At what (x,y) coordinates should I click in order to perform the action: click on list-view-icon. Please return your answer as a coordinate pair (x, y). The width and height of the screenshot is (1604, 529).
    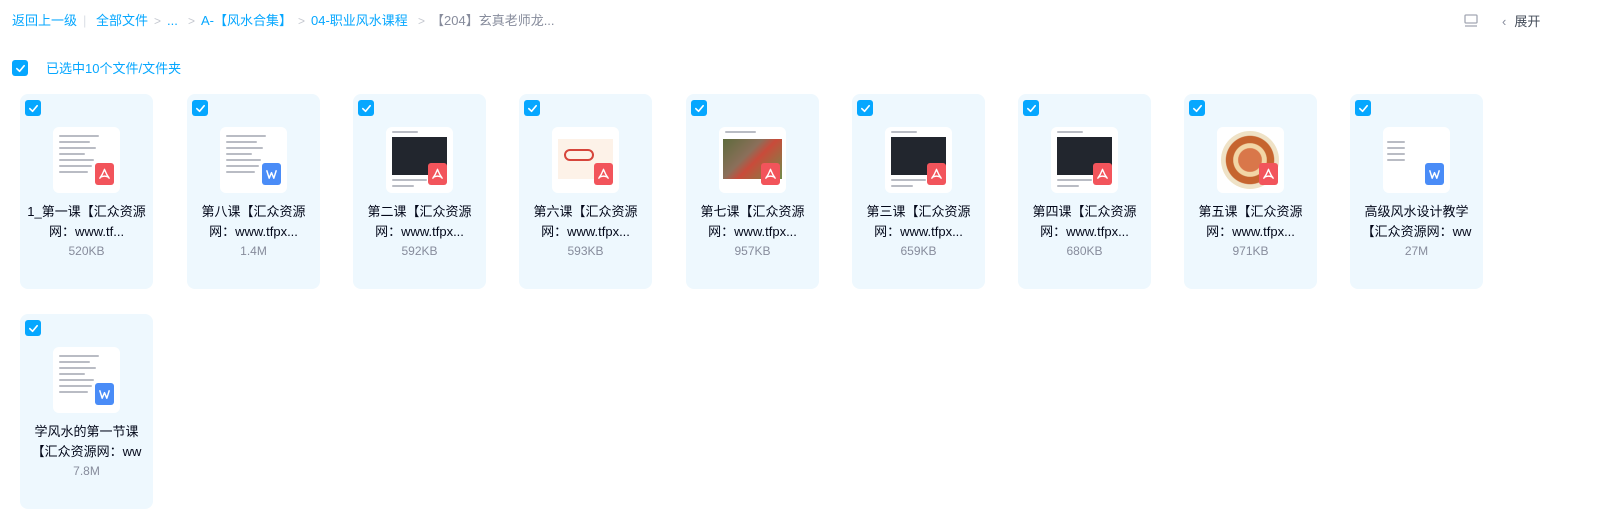
    Looking at the image, I should click on (1471, 21).